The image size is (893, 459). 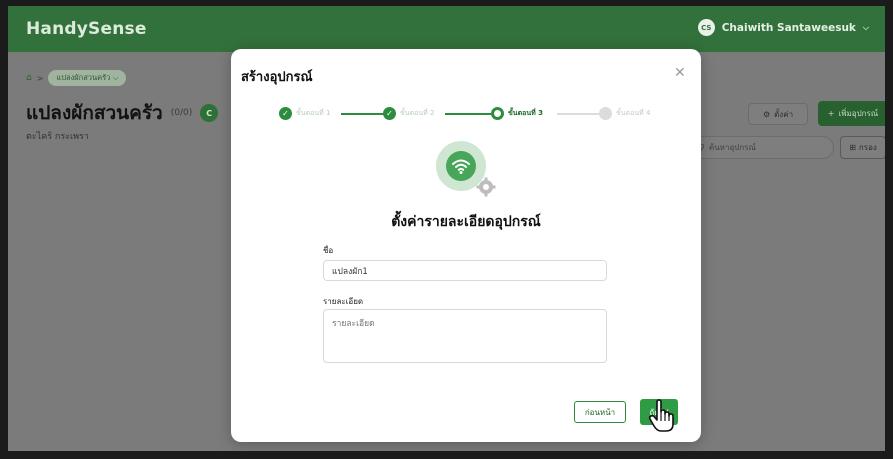 What do you see at coordinates (486, 187) in the screenshot?
I see `gear-icon` at bounding box center [486, 187].